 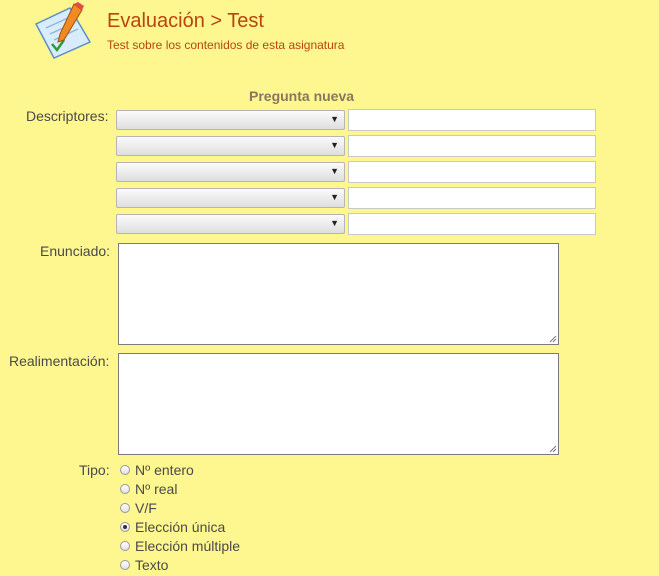 What do you see at coordinates (230, 224) in the screenshot?
I see `descriptor-select-5: ▼` at bounding box center [230, 224].